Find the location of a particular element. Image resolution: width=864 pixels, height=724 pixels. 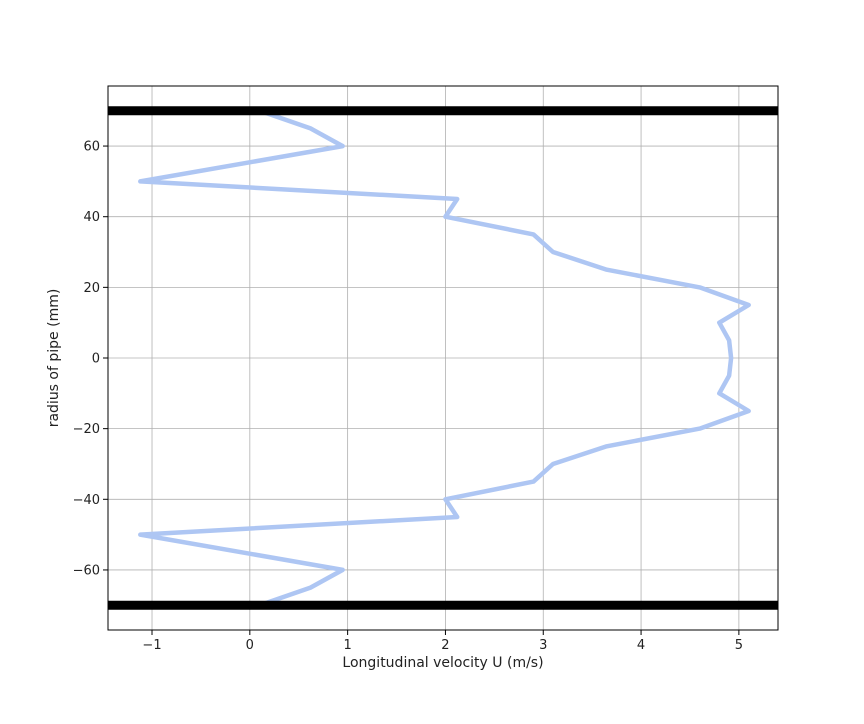

y-tick-label: 60 is located at coordinates (91, 147).